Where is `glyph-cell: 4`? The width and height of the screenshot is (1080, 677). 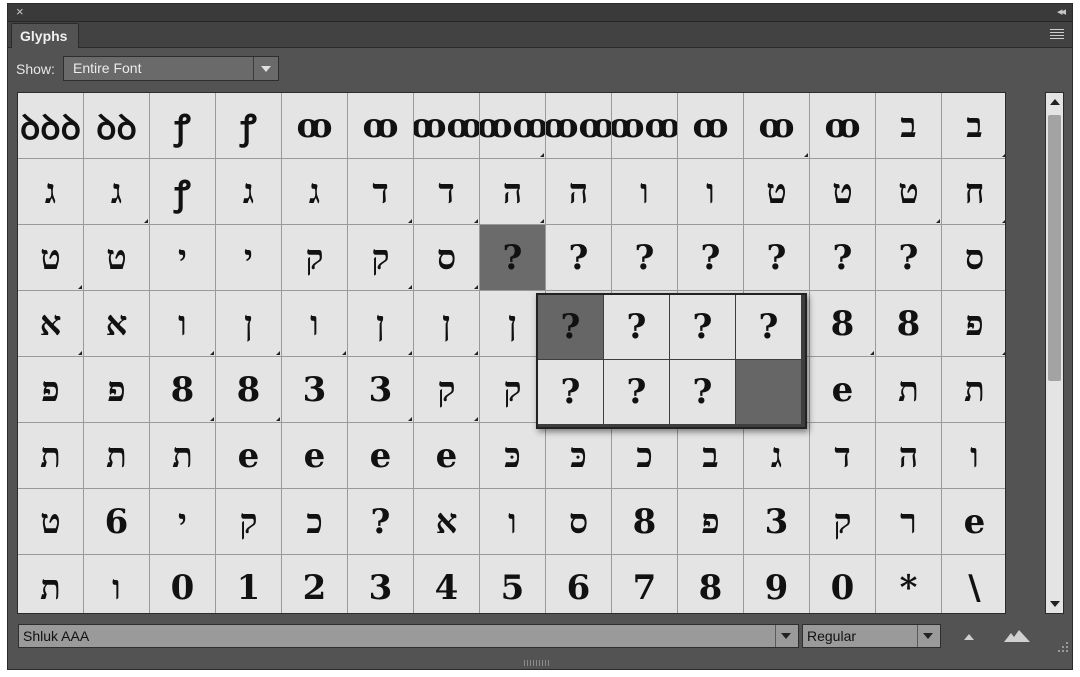 glyph-cell: 4 is located at coordinates (447, 584).